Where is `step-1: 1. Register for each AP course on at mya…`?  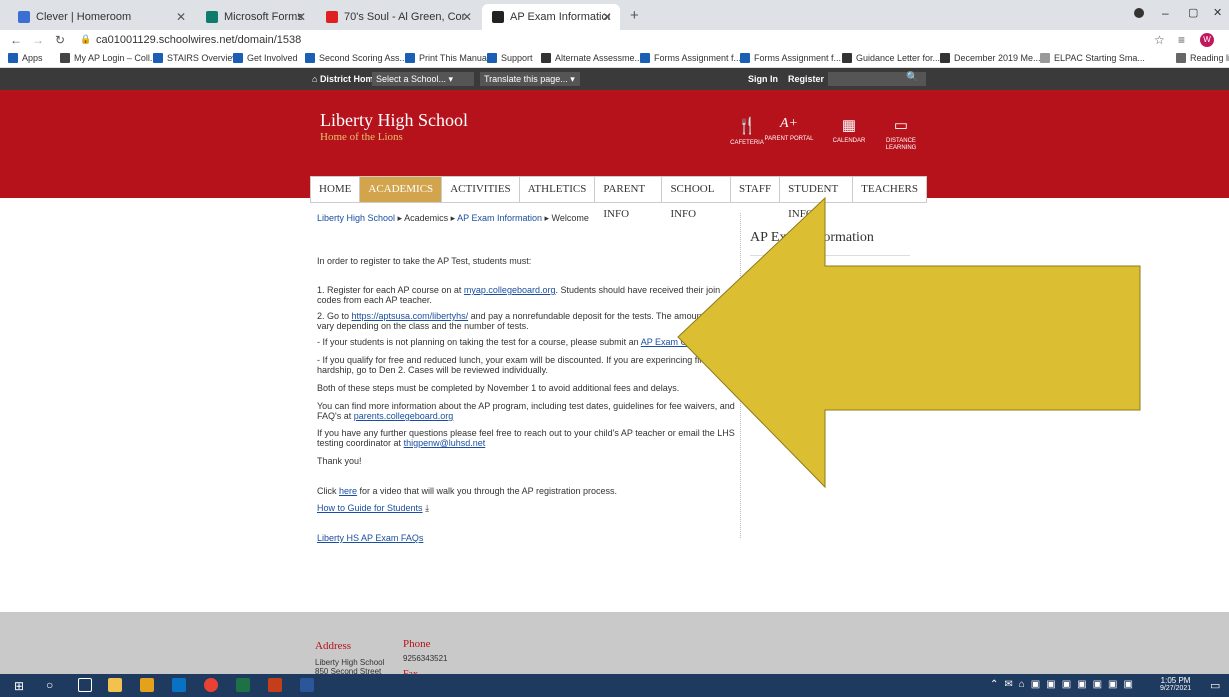
step-1: 1. Register for each AP course on at mya… is located at coordinates (519, 295).